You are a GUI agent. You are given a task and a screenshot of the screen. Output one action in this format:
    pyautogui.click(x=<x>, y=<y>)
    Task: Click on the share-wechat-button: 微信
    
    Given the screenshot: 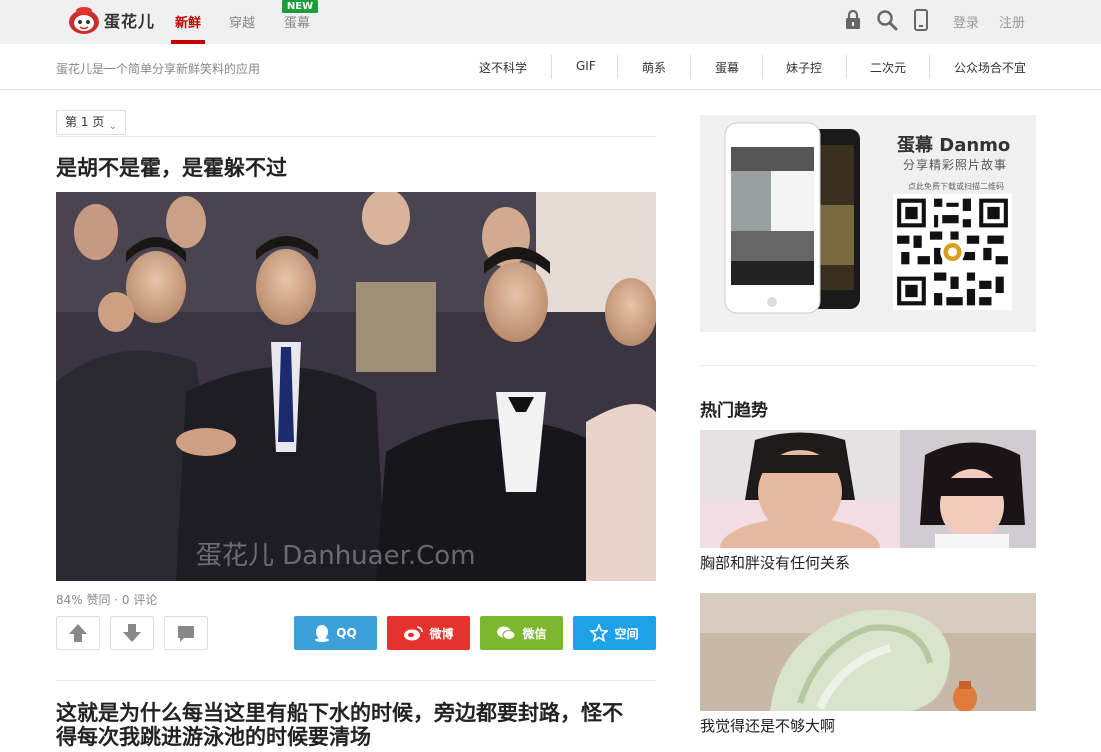 What is the action you would take?
    pyautogui.click(x=521, y=633)
    